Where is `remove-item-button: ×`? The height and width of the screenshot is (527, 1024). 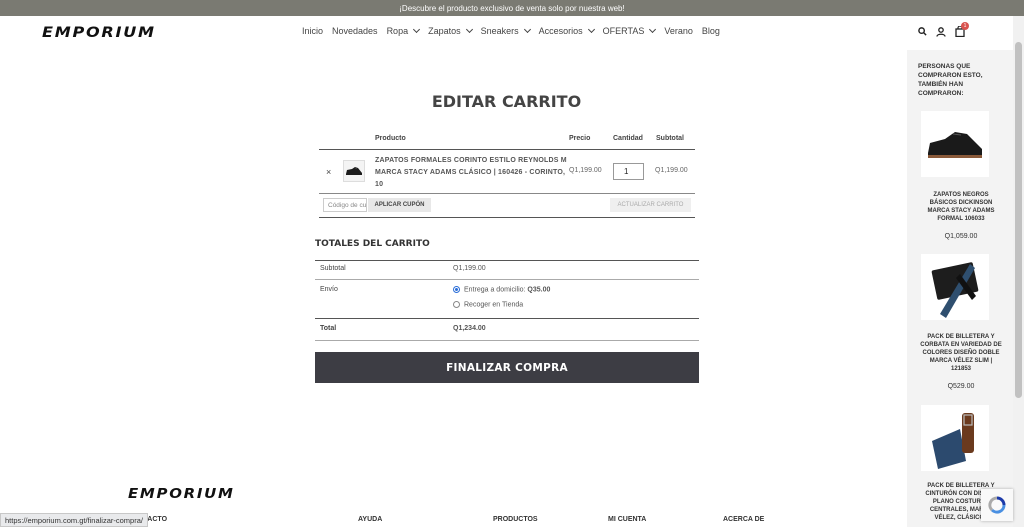 remove-item-button: × is located at coordinates (328, 172).